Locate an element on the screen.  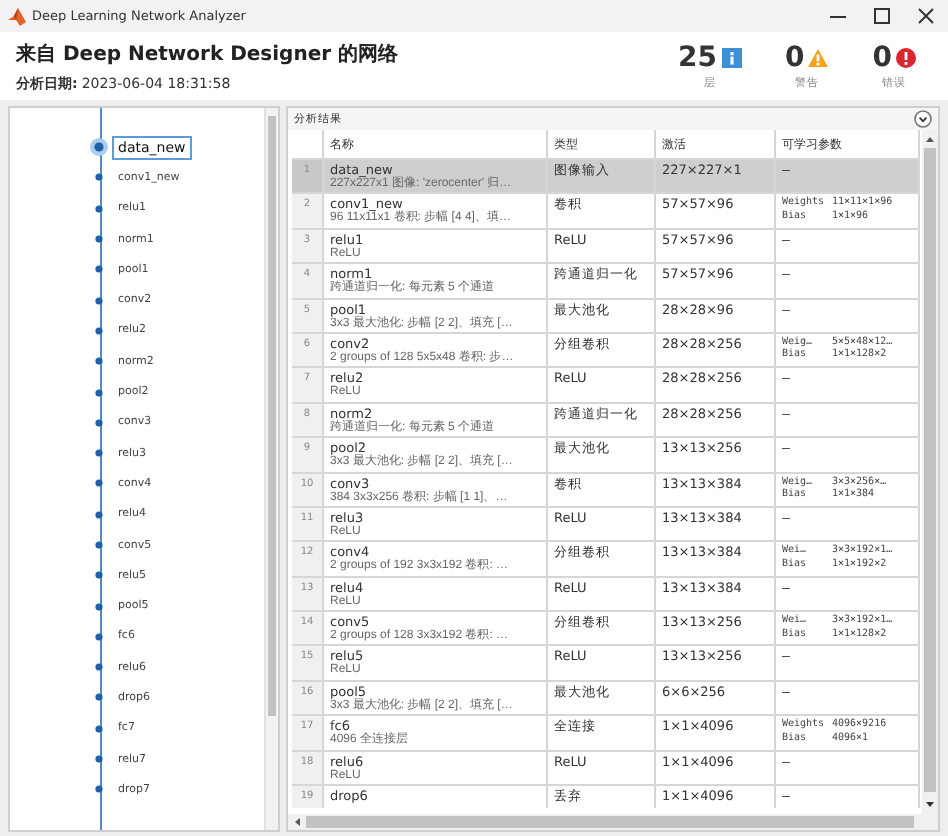
count-text: 25 is located at coordinates (697, 58).